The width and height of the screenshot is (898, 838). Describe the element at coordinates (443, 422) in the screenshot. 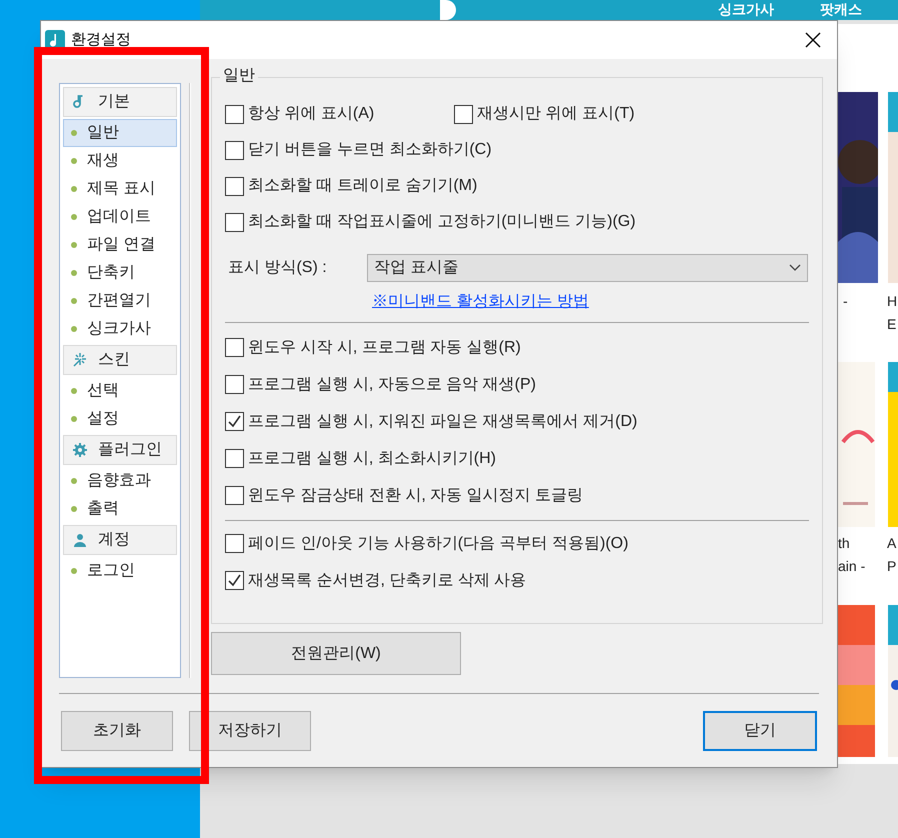

I see `checkbox-label: 프로그램 실행 시, 지워진 파일은 재생목록에서 제거(D)` at that location.